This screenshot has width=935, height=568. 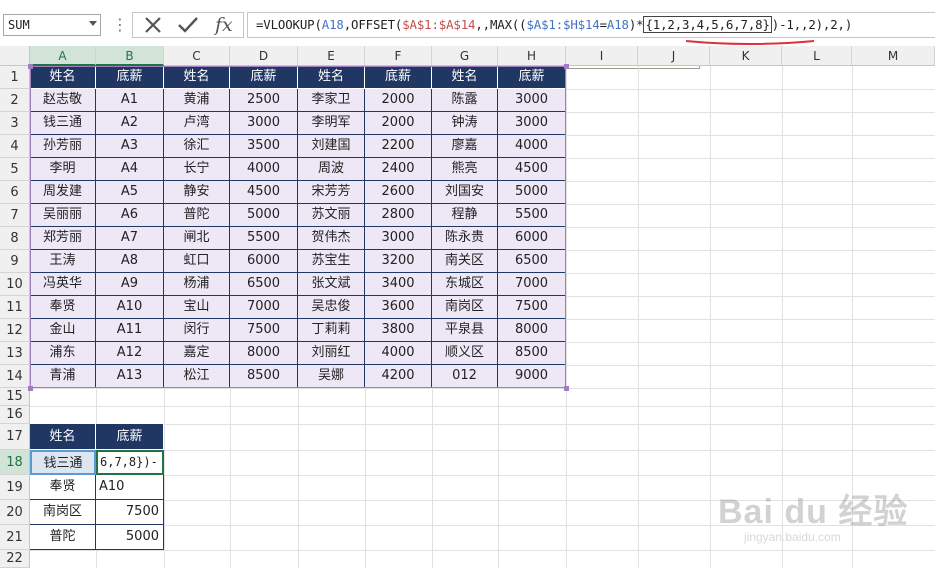 What do you see at coordinates (63, 215) in the screenshot?
I see `table-cell: 吴丽丽` at bounding box center [63, 215].